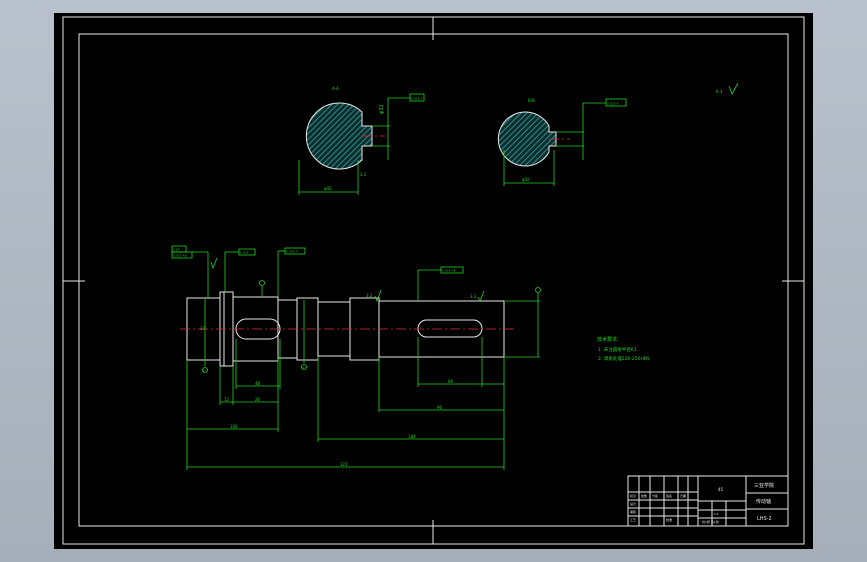  What do you see at coordinates (292, 252) in the screenshot?
I see `shaft-tolerance-3: 0.025 A` at bounding box center [292, 252].